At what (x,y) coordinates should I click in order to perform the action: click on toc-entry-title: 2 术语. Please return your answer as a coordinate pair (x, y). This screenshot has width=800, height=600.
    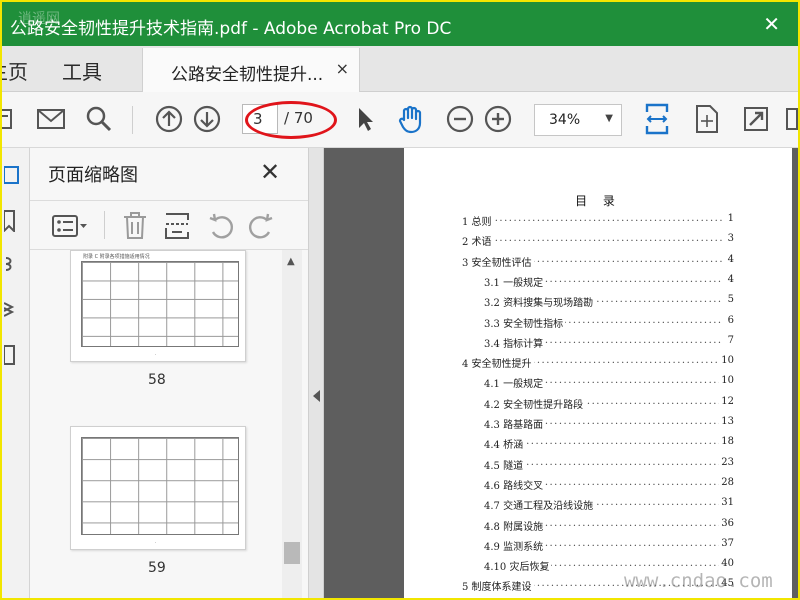
    Looking at the image, I should click on (478, 241).